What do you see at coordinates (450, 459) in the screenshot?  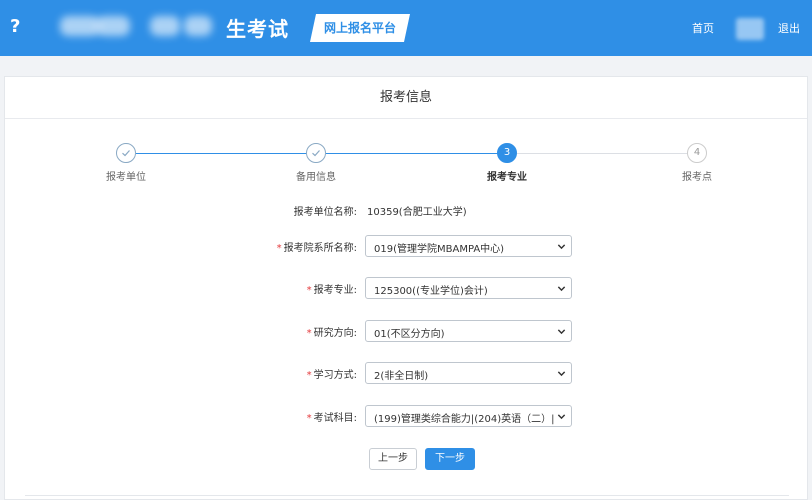 I see `next-step-button: 下一步` at bounding box center [450, 459].